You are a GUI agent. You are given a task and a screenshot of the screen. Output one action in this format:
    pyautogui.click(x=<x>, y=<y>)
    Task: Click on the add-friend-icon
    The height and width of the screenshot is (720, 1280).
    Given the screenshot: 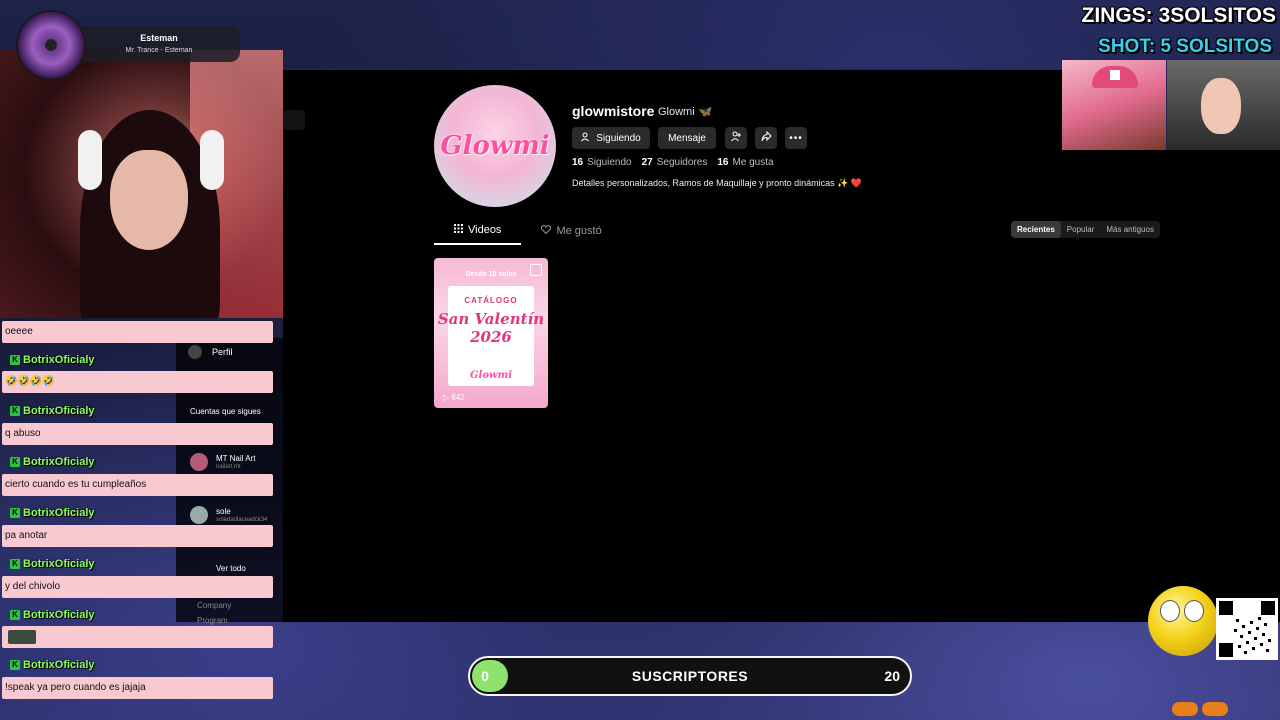 What is the action you would take?
    pyautogui.click(x=736, y=138)
    